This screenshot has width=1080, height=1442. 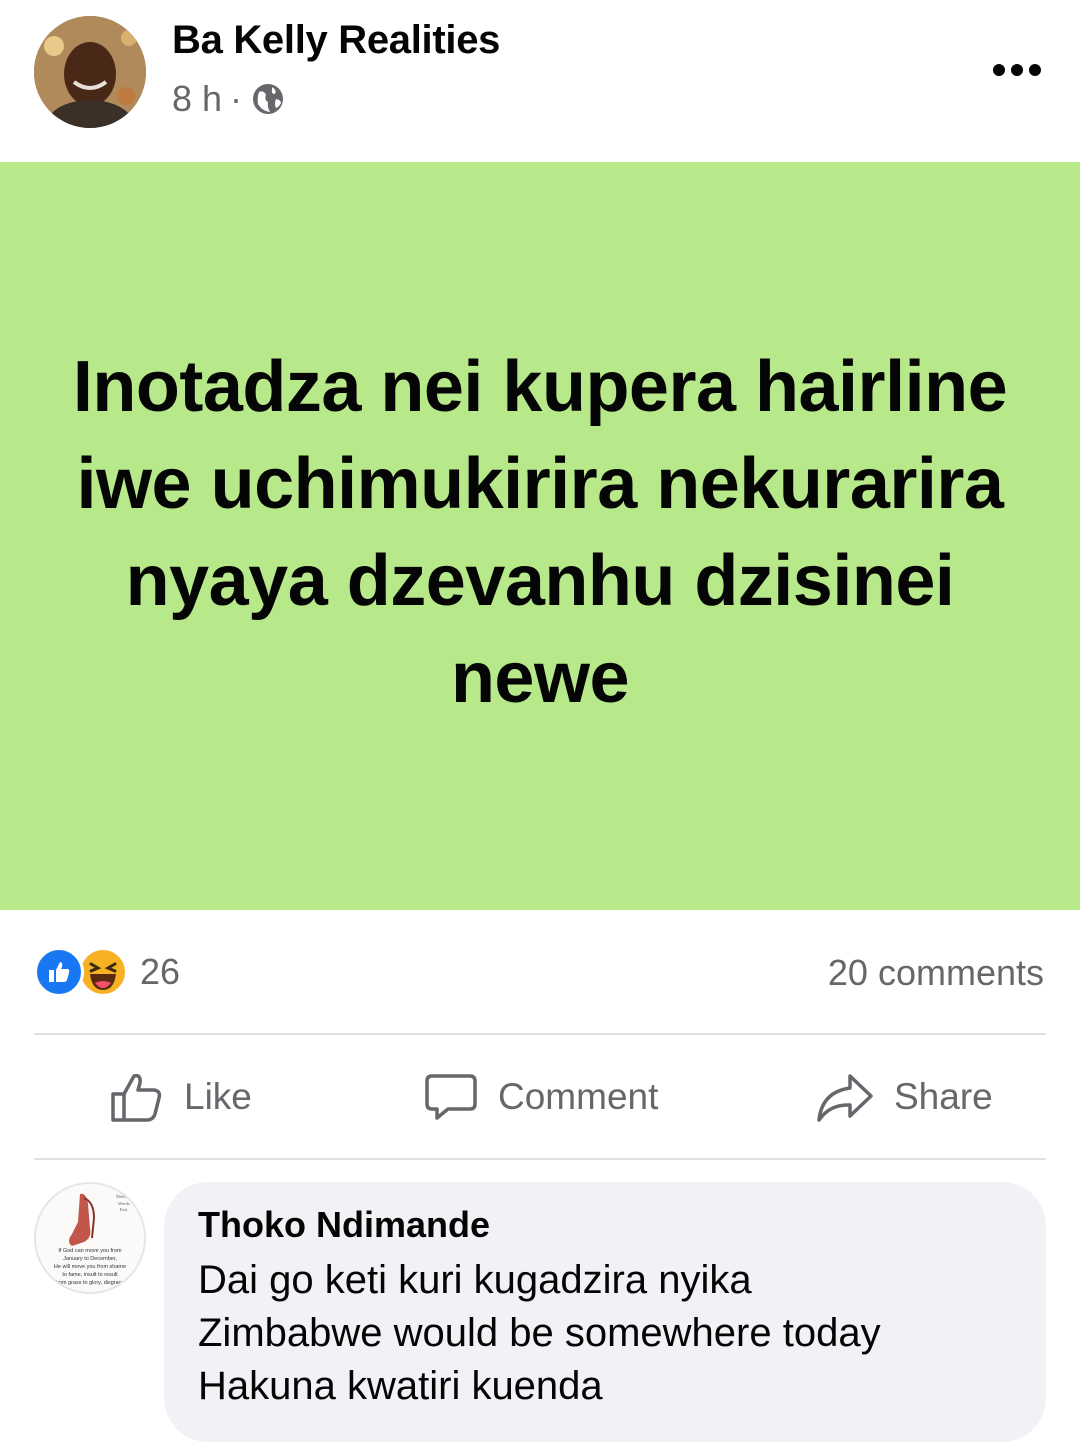 What do you see at coordinates (605, 1225) in the screenshot?
I see `commenter-name: Thoko Ndimande` at bounding box center [605, 1225].